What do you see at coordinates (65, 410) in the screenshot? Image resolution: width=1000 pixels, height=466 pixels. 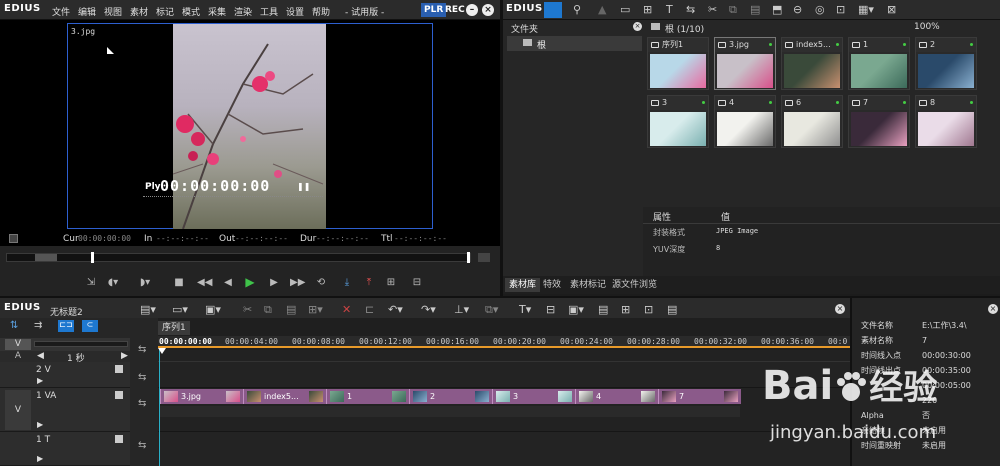 I see `track-header: V 1 VA ▶` at bounding box center [65, 410].